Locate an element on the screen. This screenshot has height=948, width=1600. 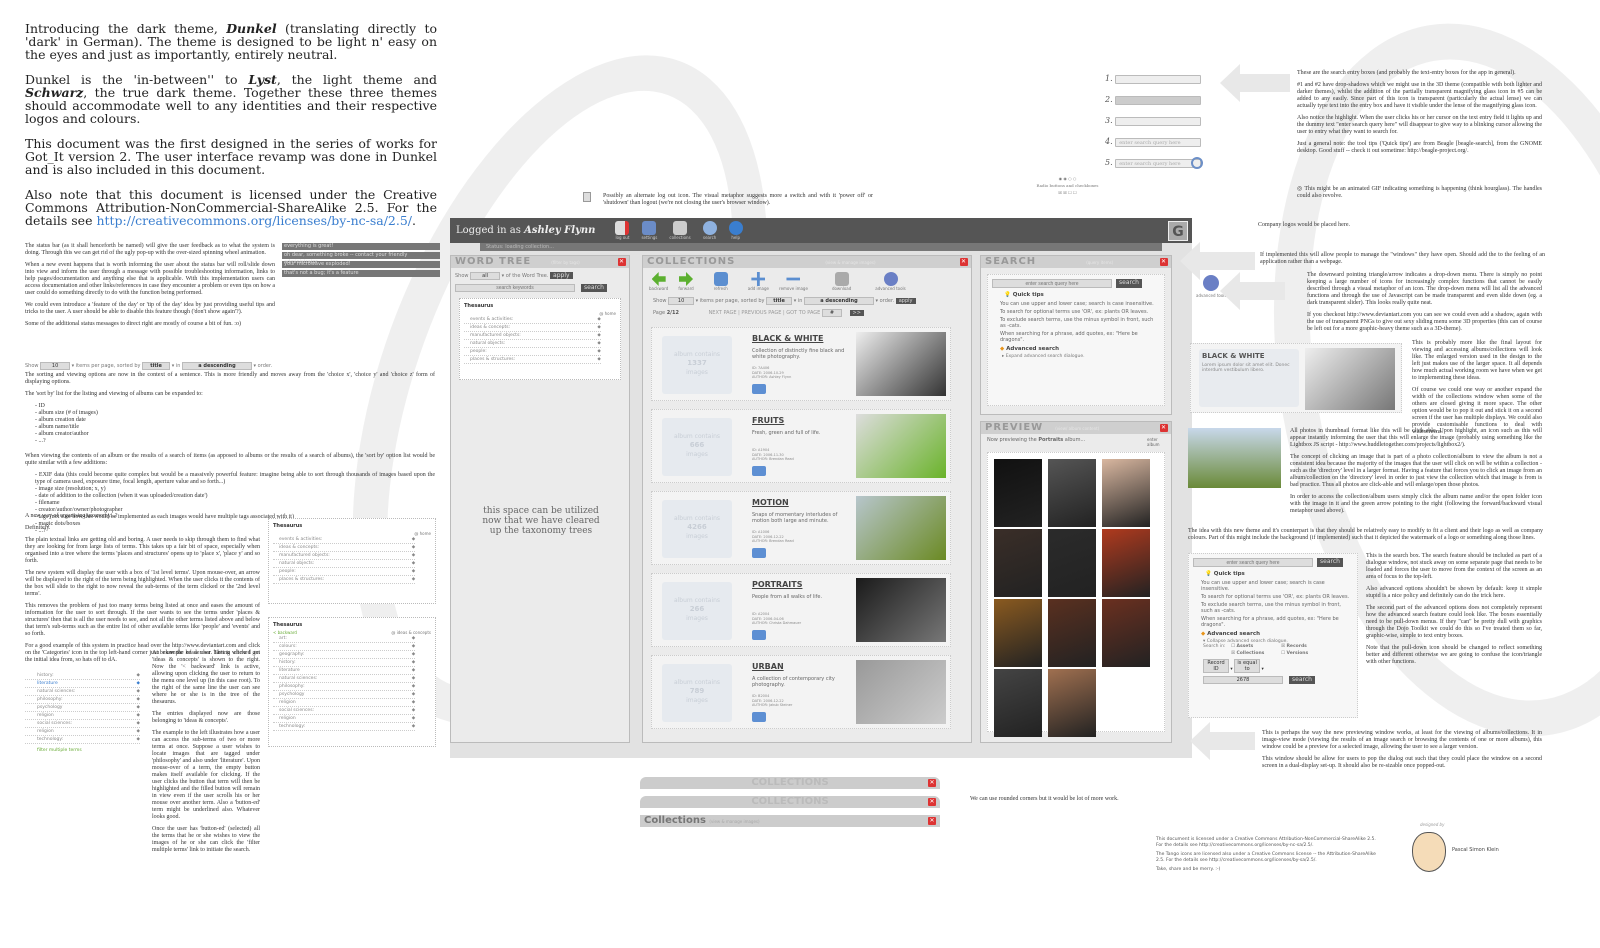
folder-icon: album contains 789 images is located at coordinates (697, 693).